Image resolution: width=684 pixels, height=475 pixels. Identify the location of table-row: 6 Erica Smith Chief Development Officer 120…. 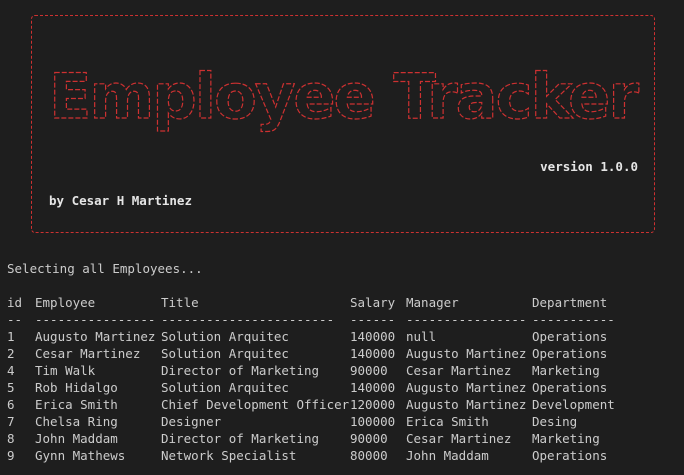
(342, 405).